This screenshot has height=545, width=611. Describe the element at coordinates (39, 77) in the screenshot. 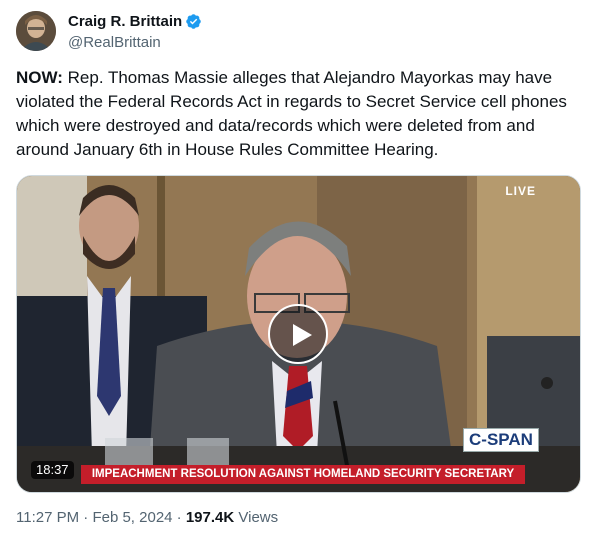

I see `tweet-lead: NOW:` at that location.